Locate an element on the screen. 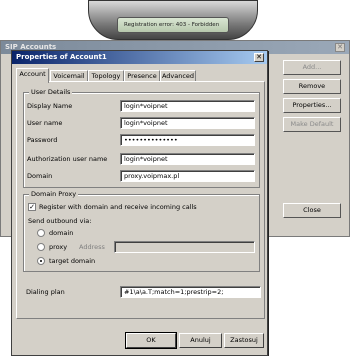 The height and width of the screenshot is (356, 350). sip-close-icon: ✕ is located at coordinates (340, 47).